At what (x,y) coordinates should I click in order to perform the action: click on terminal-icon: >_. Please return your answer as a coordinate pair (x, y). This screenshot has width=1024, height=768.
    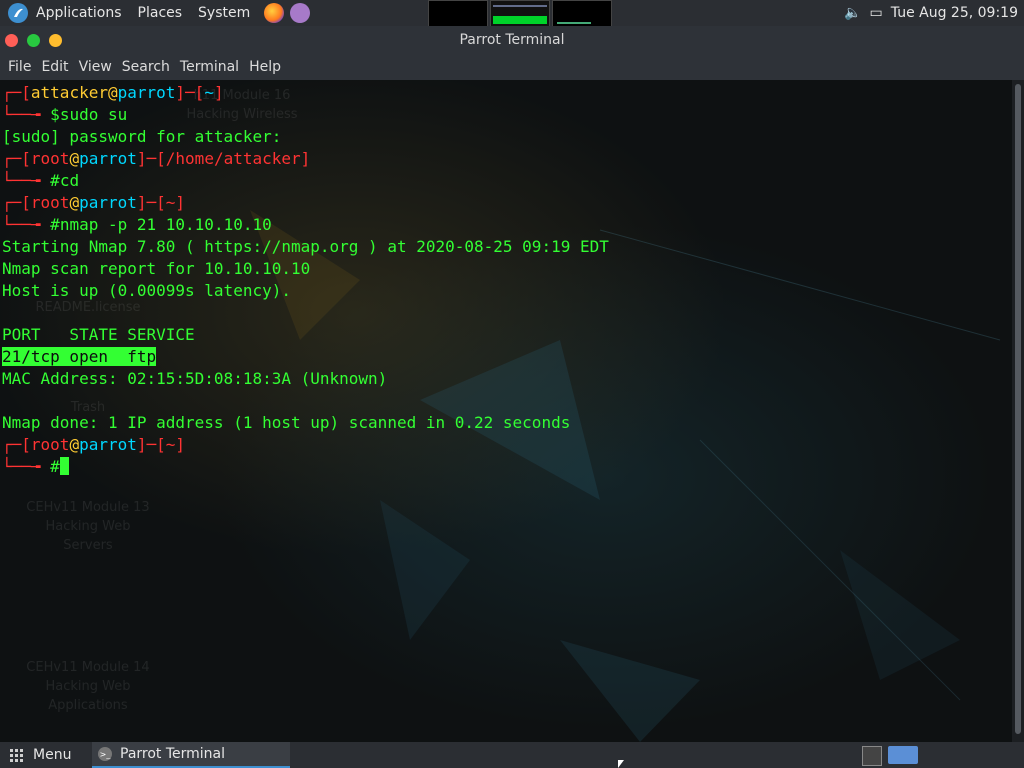
    Looking at the image, I should click on (105, 754).